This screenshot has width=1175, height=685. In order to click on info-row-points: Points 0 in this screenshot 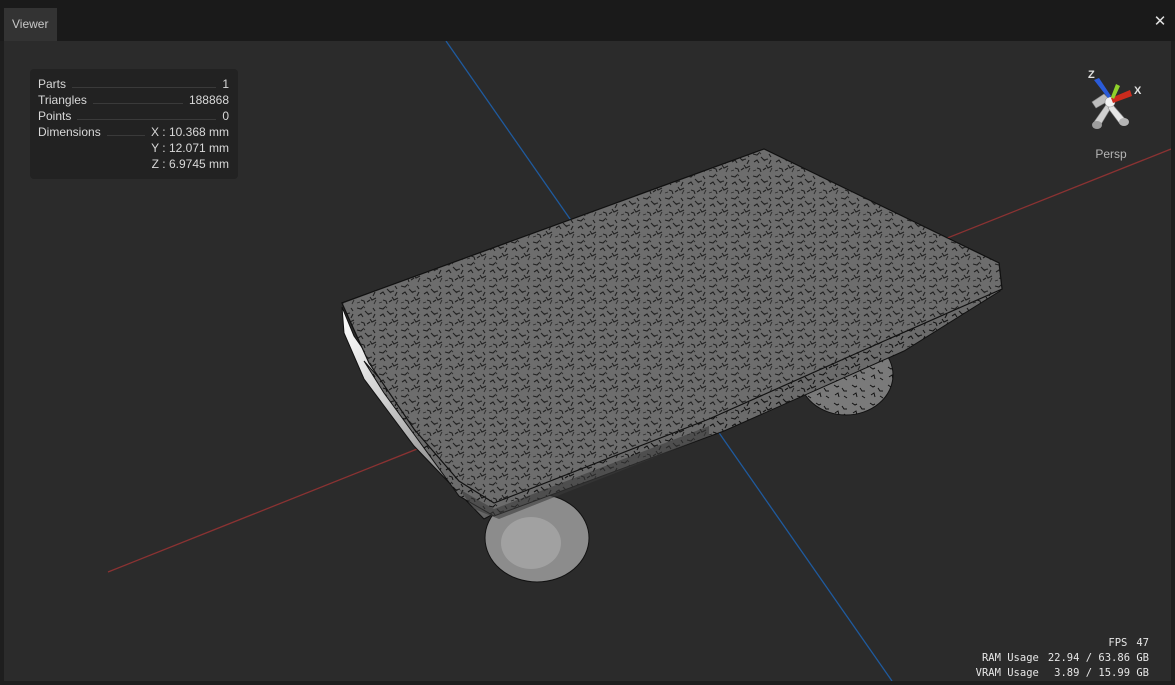, I will do `click(133, 116)`.